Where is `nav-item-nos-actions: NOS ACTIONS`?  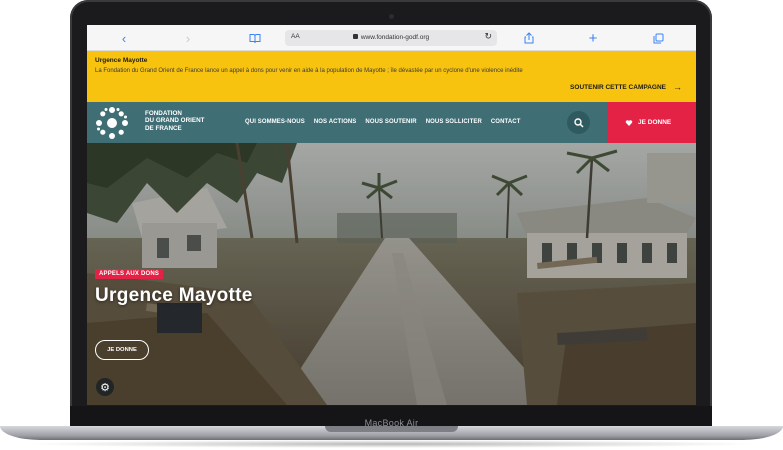 nav-item-nos-actions: NOS ACTIONS is located at coordinates (335, 122).